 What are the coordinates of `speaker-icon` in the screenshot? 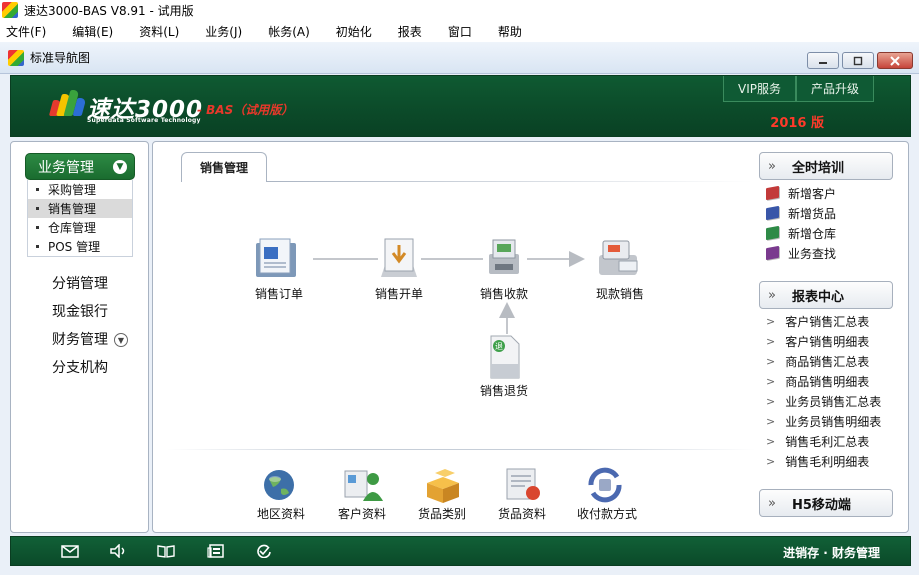 It's located at (118, 551).